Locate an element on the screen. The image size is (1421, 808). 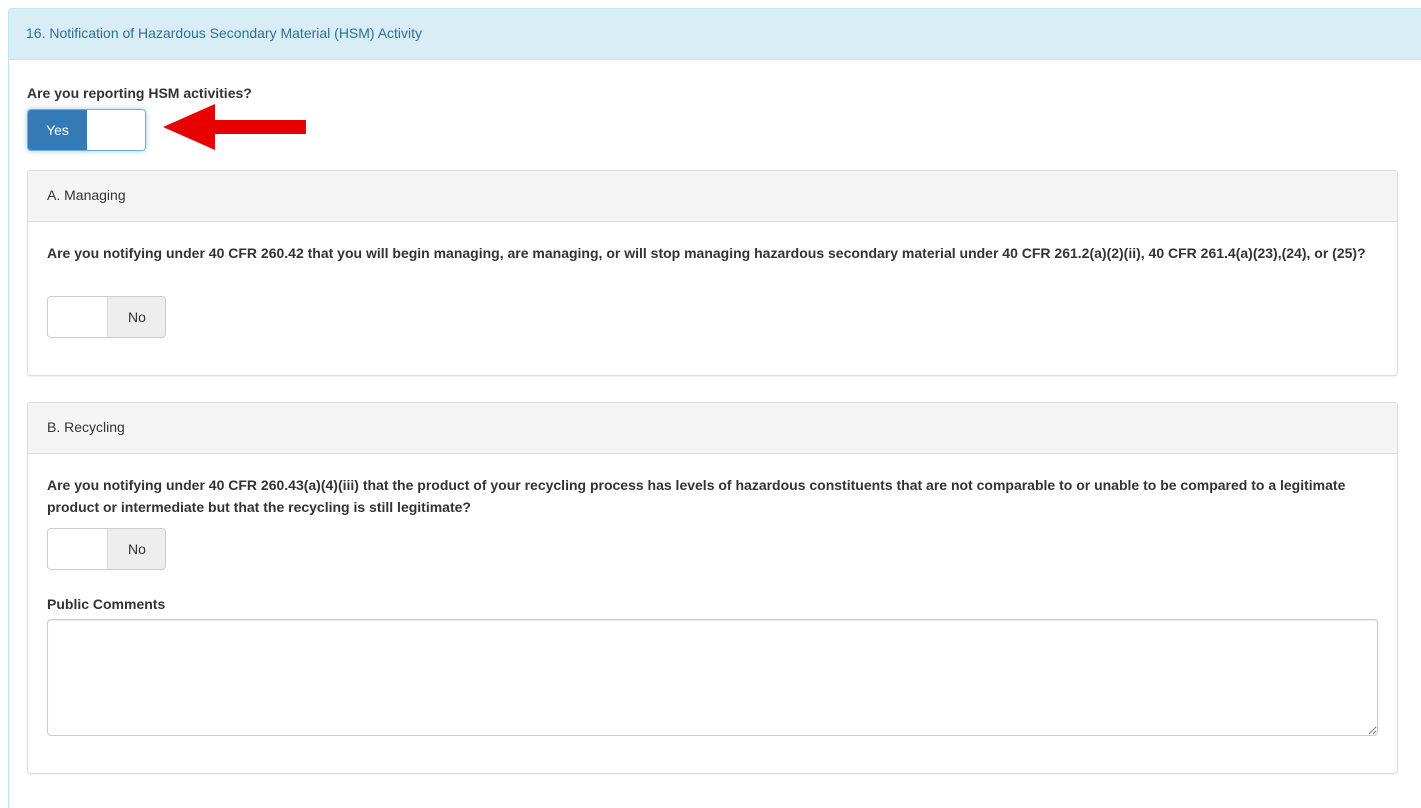
toggle-yes-label: Yes is located at coordinates (57, 130).